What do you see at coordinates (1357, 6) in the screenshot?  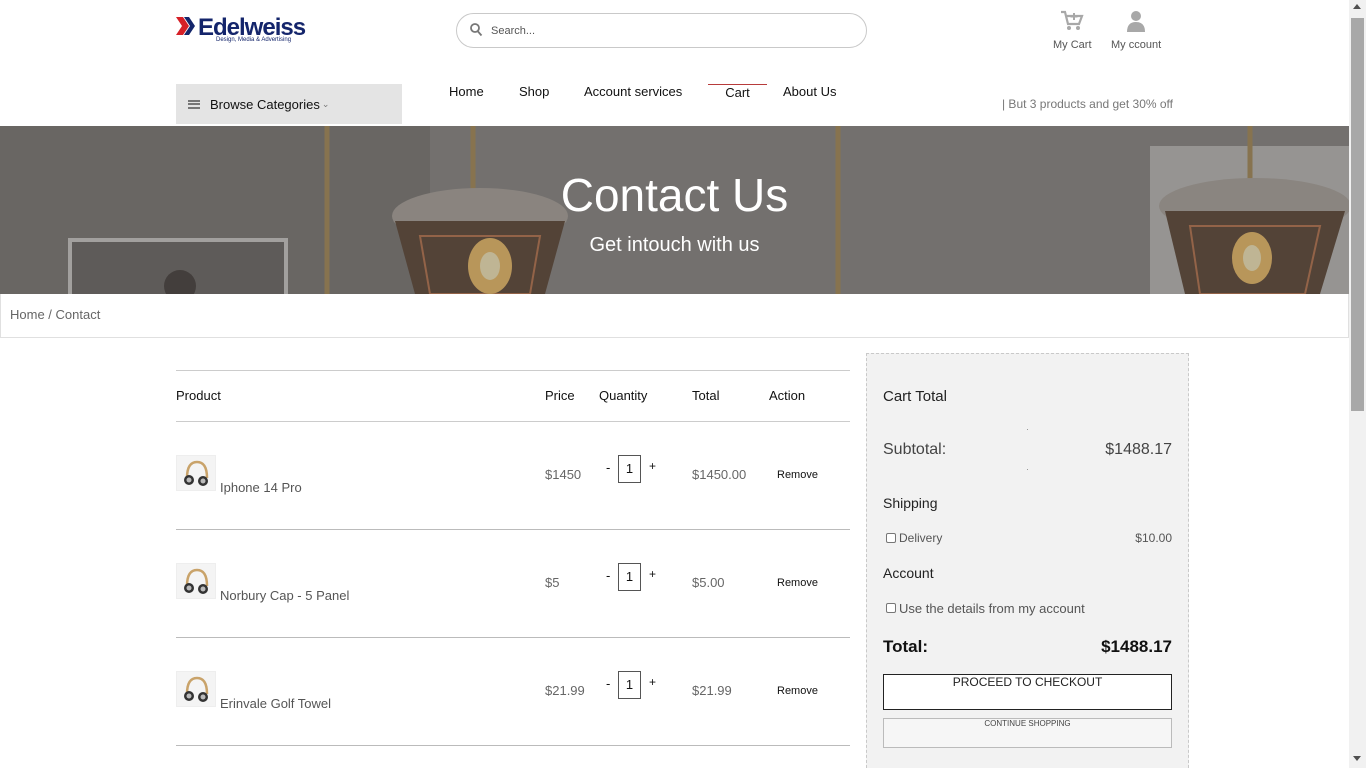 I see `scroll-up-arrow-icon` at bounding box center [1357, 6].